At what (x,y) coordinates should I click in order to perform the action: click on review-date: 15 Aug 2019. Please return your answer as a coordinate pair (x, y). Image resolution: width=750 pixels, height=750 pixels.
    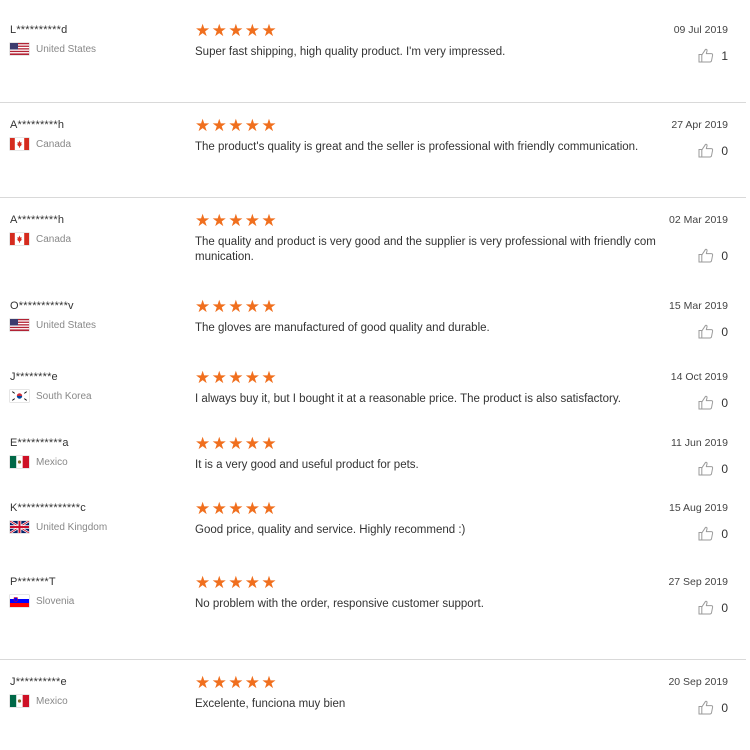
    Looking at the image, I should click on (698, 508).